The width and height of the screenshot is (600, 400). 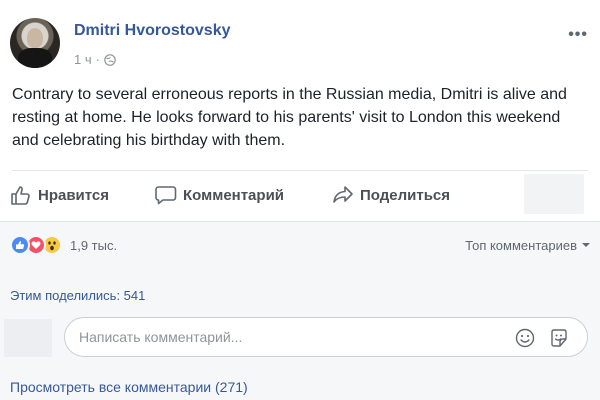 I want to click on comment-button: Комментарий, so click(x=243, y=195).